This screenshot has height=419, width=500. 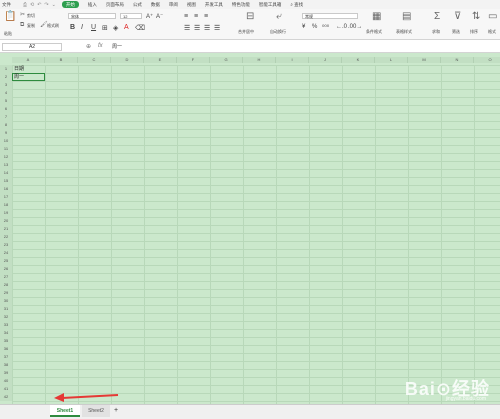 What do you see at coordinates (374, 32) in the screenshot?
I see `conditional-format-label: 条件格式` at bounding box center [374, 32].